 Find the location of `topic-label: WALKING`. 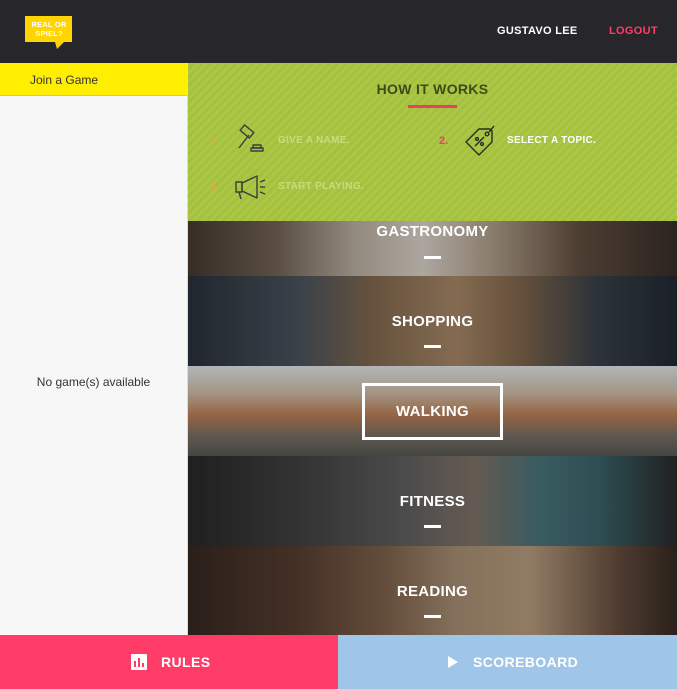

topic-label: WALKING is located at coordinates (432, 411).